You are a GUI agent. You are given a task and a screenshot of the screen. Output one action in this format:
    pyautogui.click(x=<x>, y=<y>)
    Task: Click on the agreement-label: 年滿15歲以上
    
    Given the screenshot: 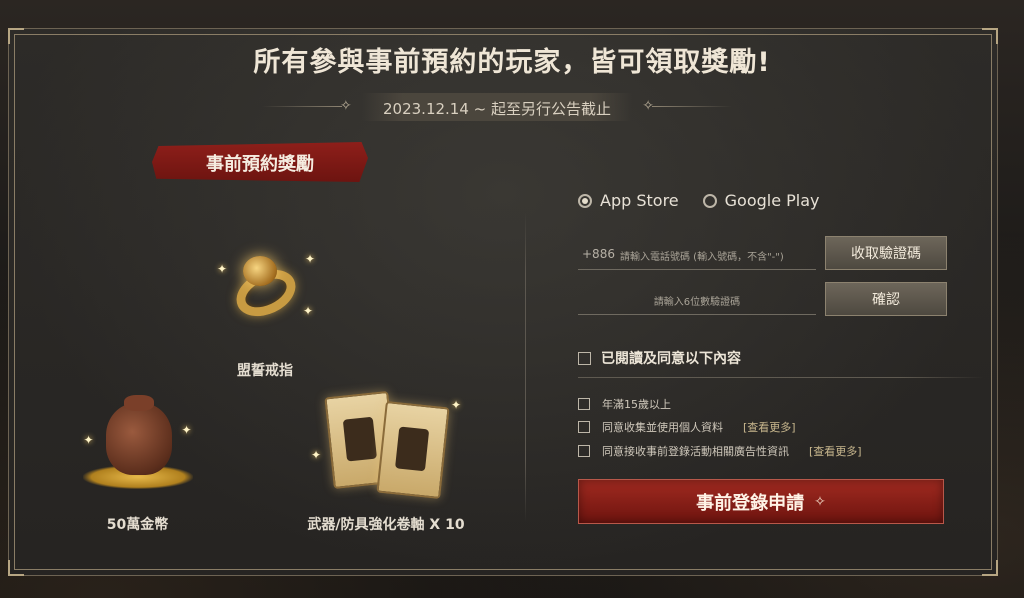 What is the action you would take?
    pyautogui.click(x=636, y=404)
    